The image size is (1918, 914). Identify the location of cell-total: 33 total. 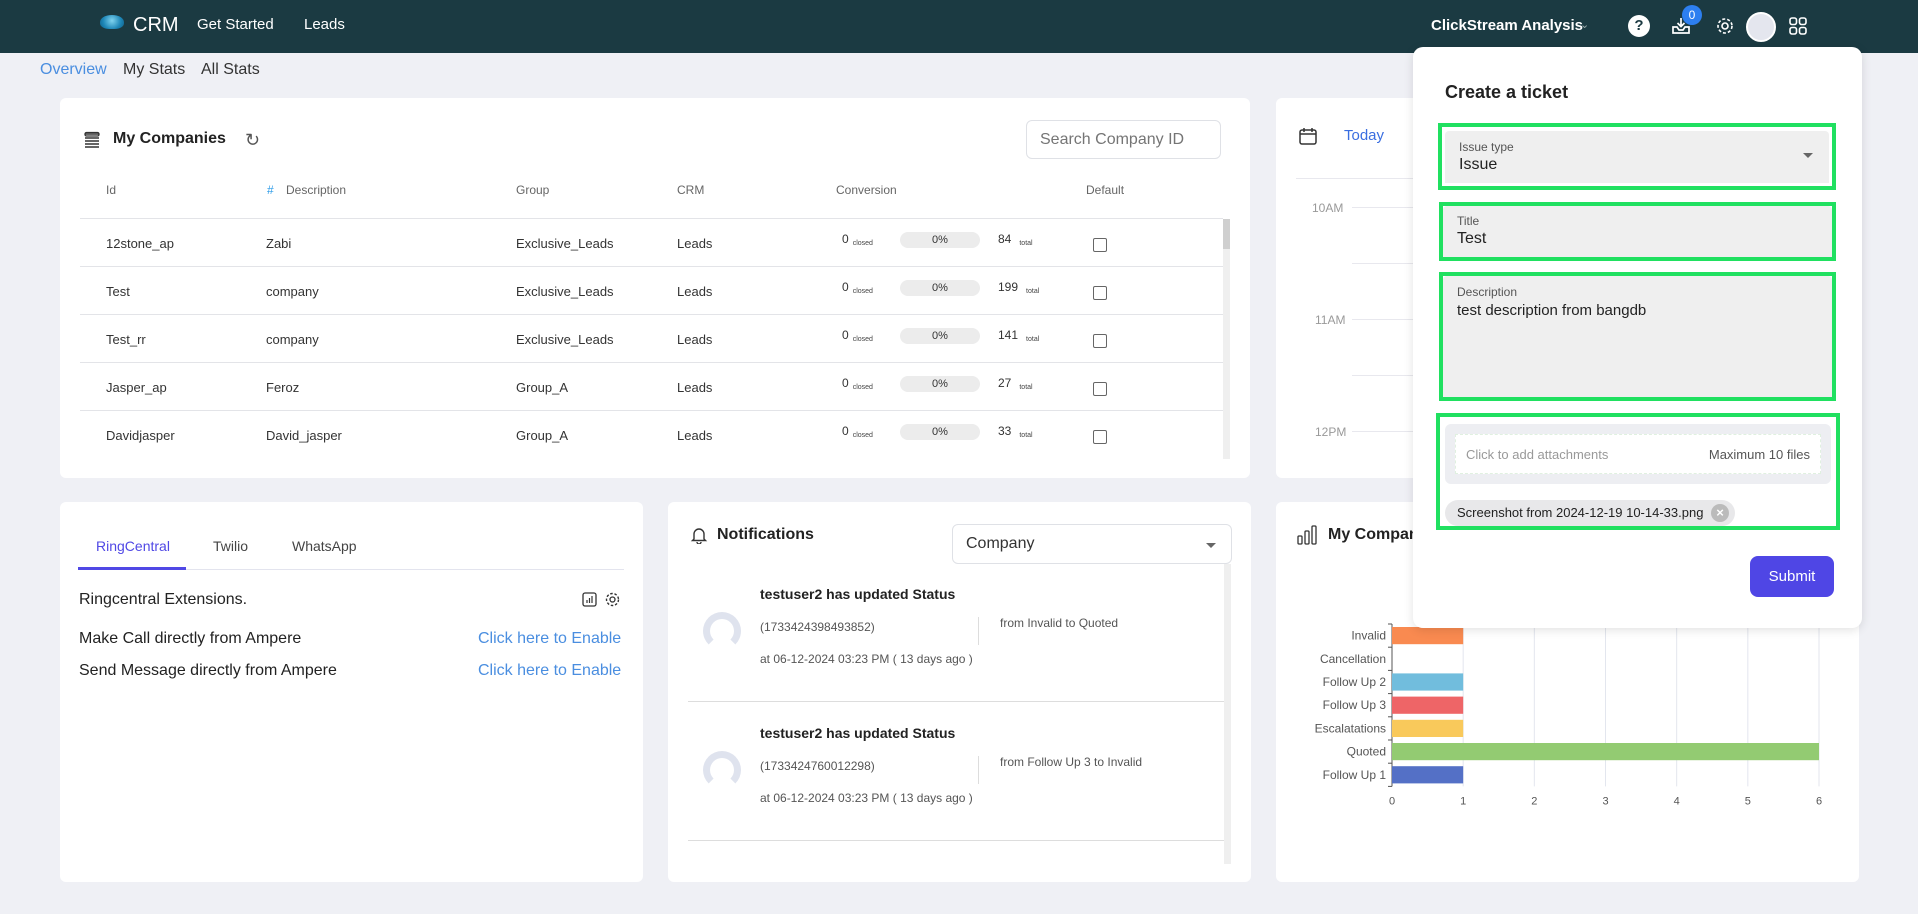
(1015, 431).